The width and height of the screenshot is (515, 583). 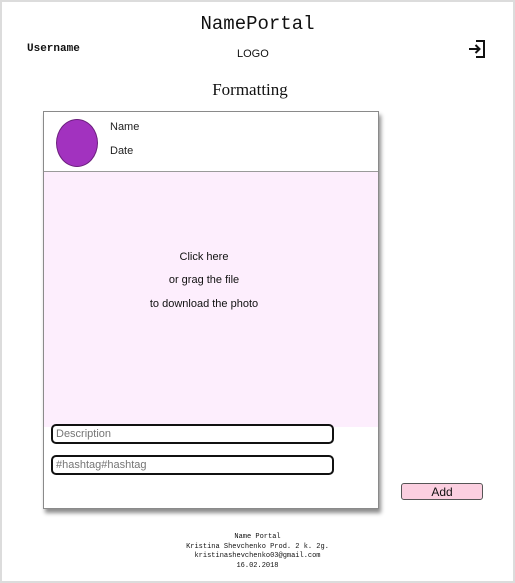 What do you see at coordinates (257, 565) in the screenshot?
I see `footer-date: 16.02.2018` at bounding box center [257, 565].